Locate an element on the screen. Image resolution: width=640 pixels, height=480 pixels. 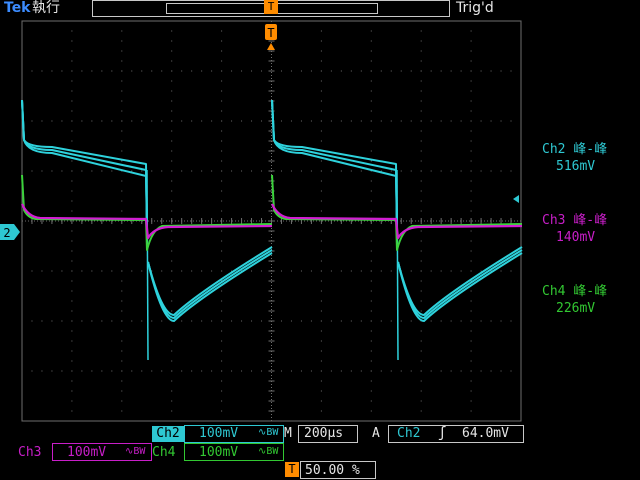
trigger-time-marker: T is located at coordinates (271, 37).